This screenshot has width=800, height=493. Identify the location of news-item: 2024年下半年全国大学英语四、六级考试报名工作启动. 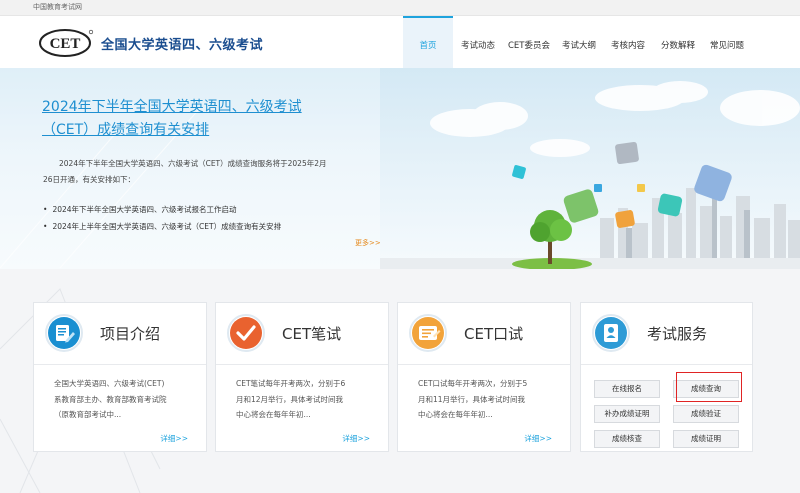
(203, 209).